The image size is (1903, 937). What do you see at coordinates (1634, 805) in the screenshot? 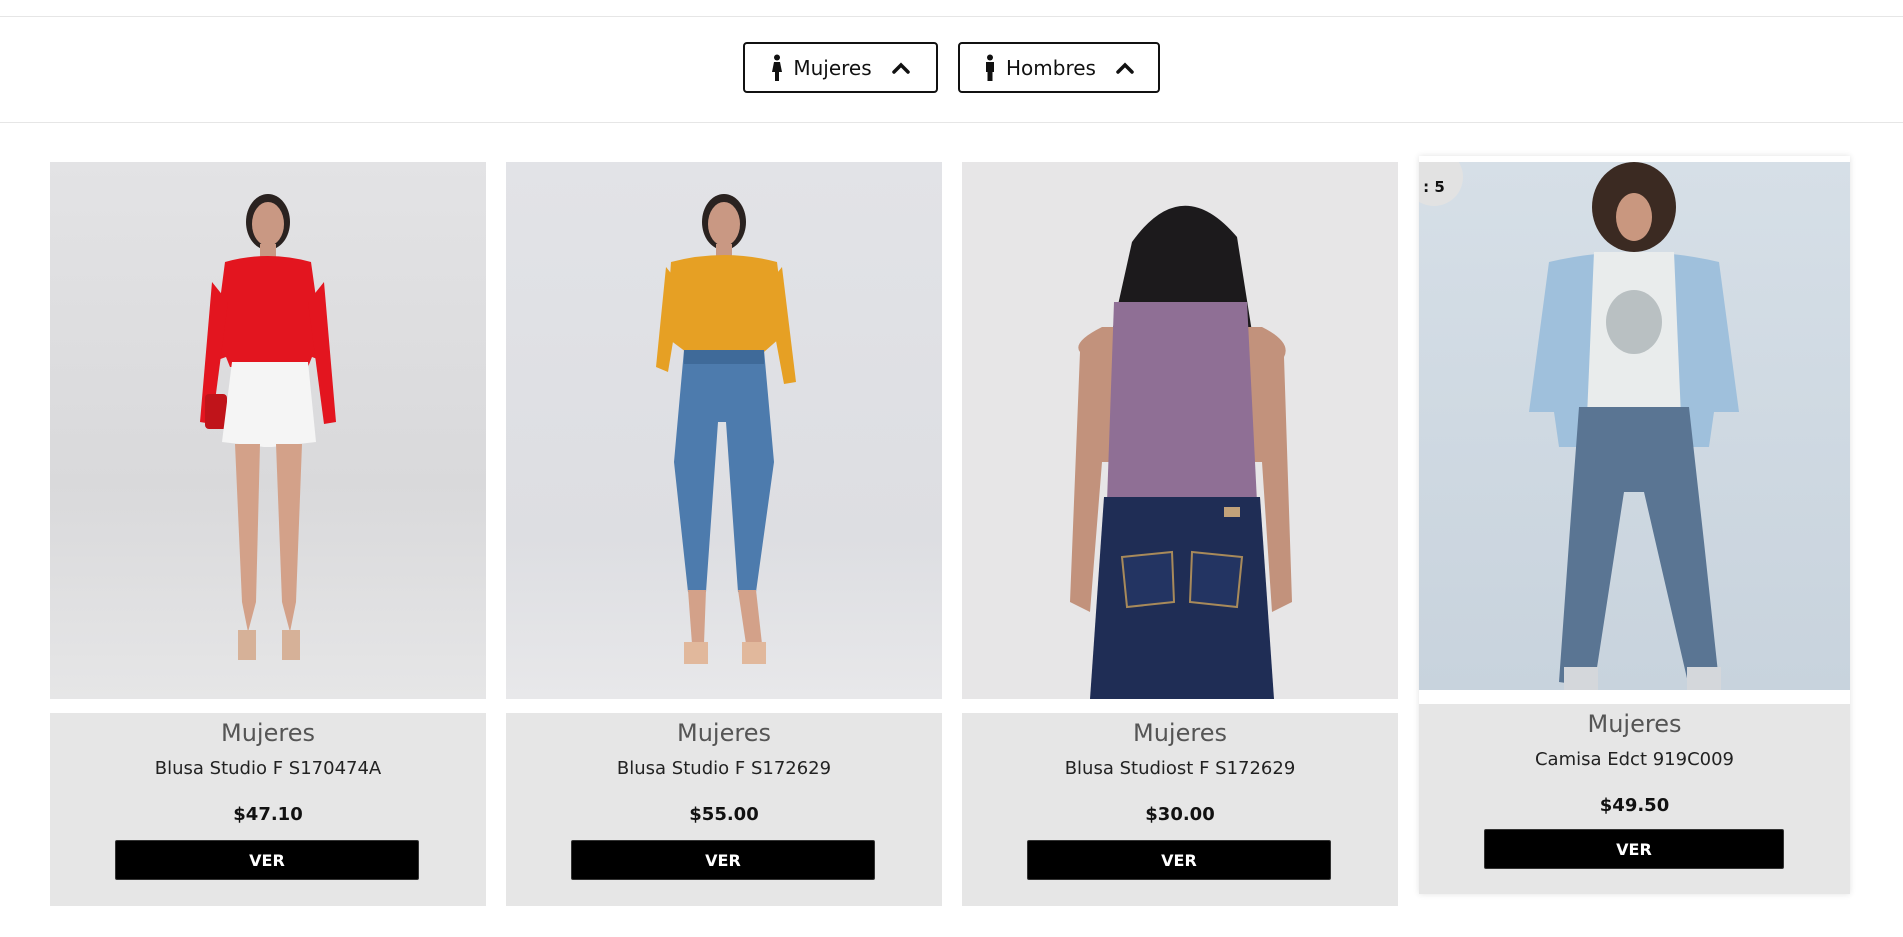
I see `product-price: $49.50` at bounding box center [1634, 805].